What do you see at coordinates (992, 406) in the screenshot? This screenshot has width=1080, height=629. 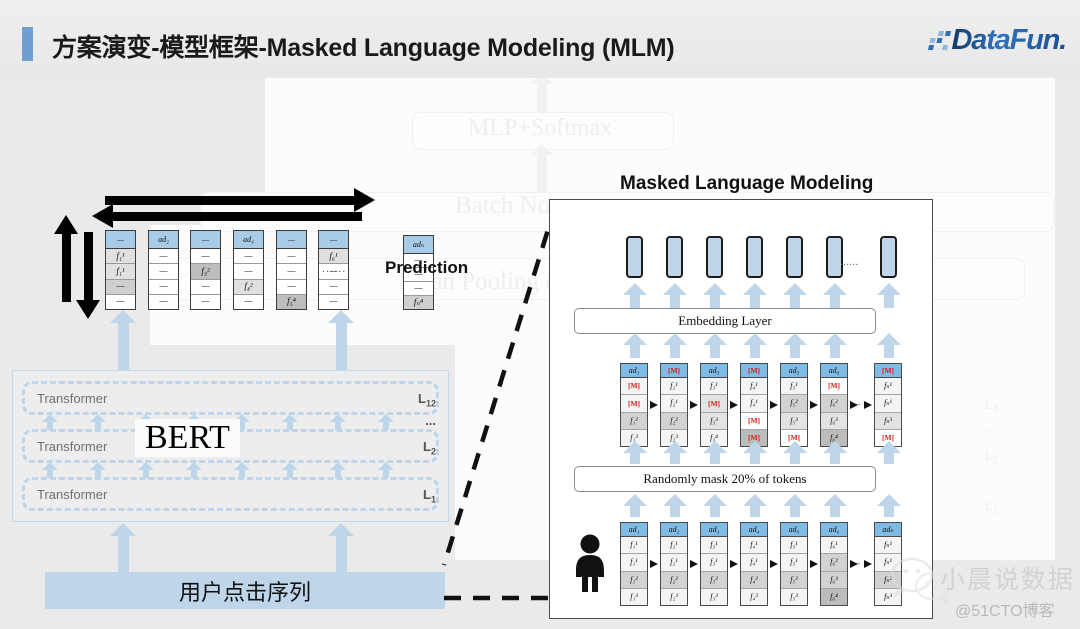 I see `ghost-layer-label-0: L4` at bounding box center [992, 406].